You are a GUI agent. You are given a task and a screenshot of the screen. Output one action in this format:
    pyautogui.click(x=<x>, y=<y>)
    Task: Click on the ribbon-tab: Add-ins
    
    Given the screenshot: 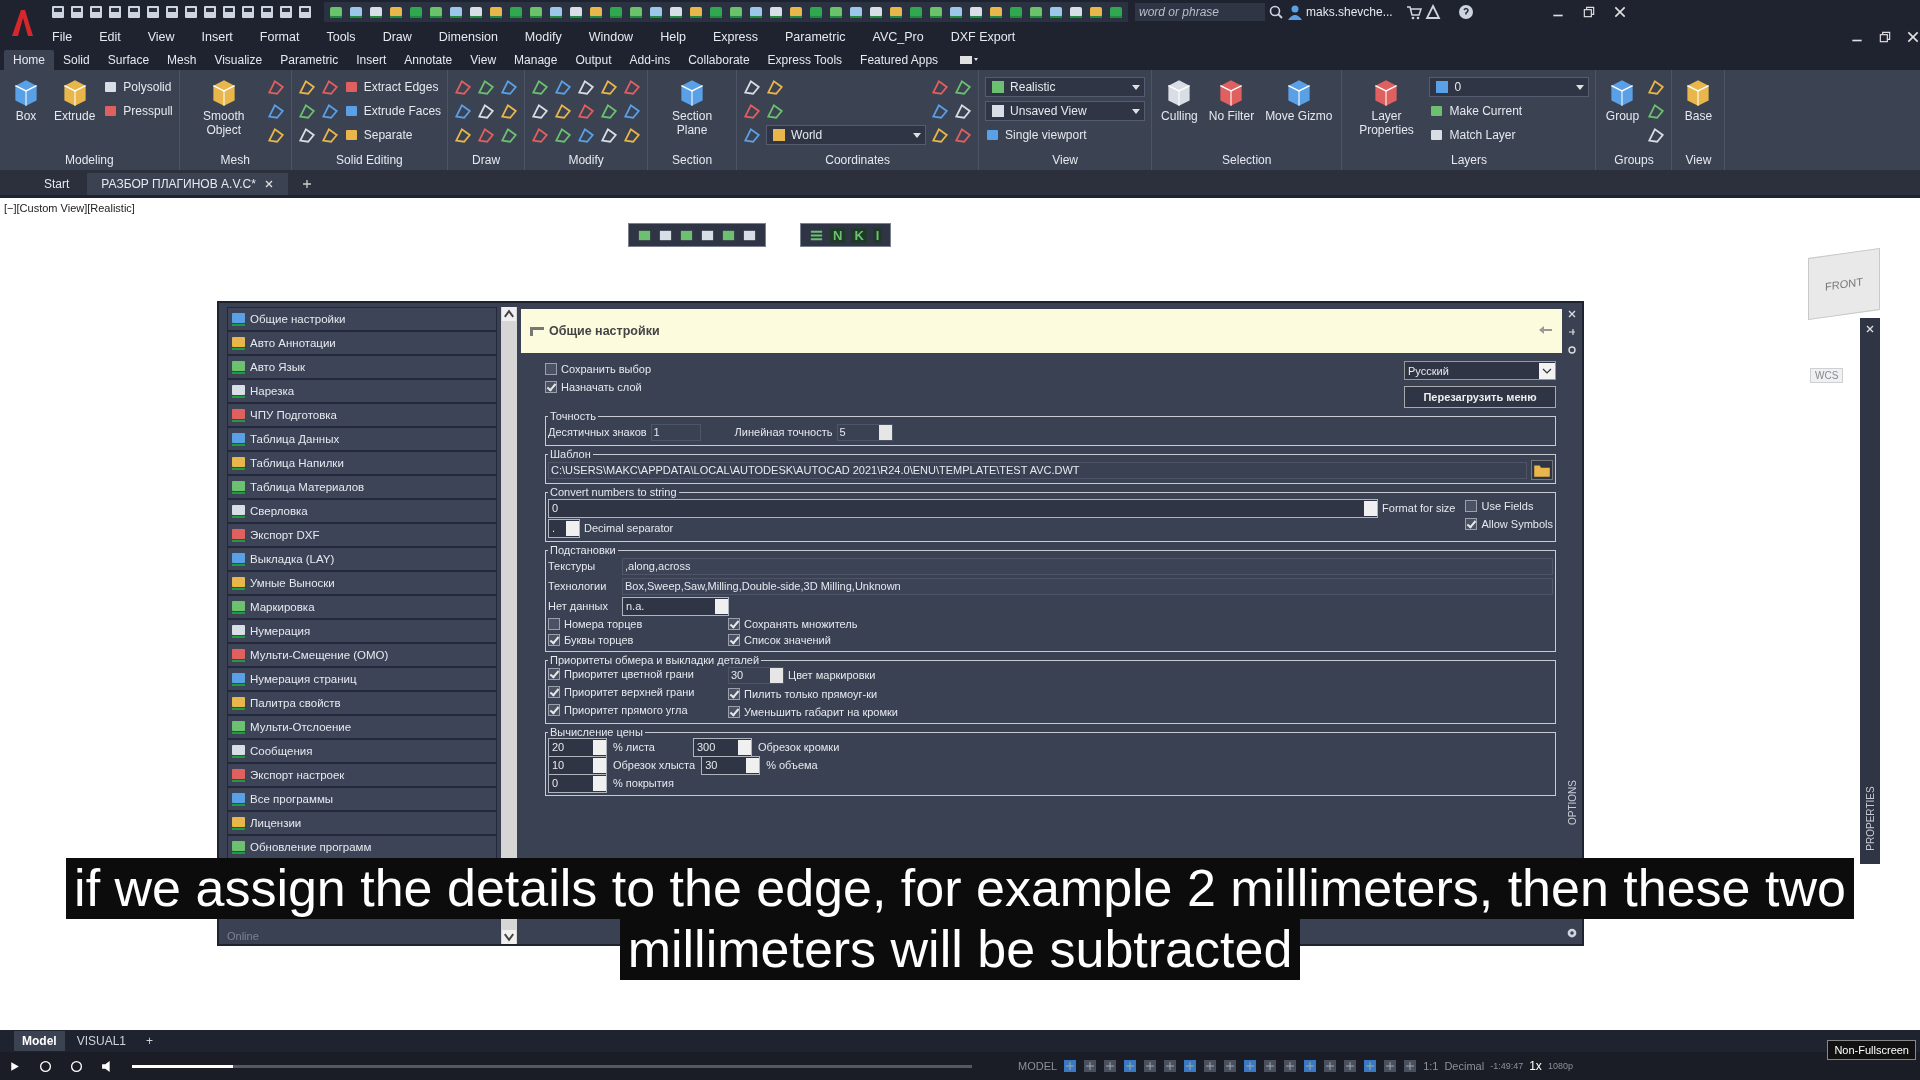 What is the action you would take?
    pyautogui.click(x=650, y=60)
    